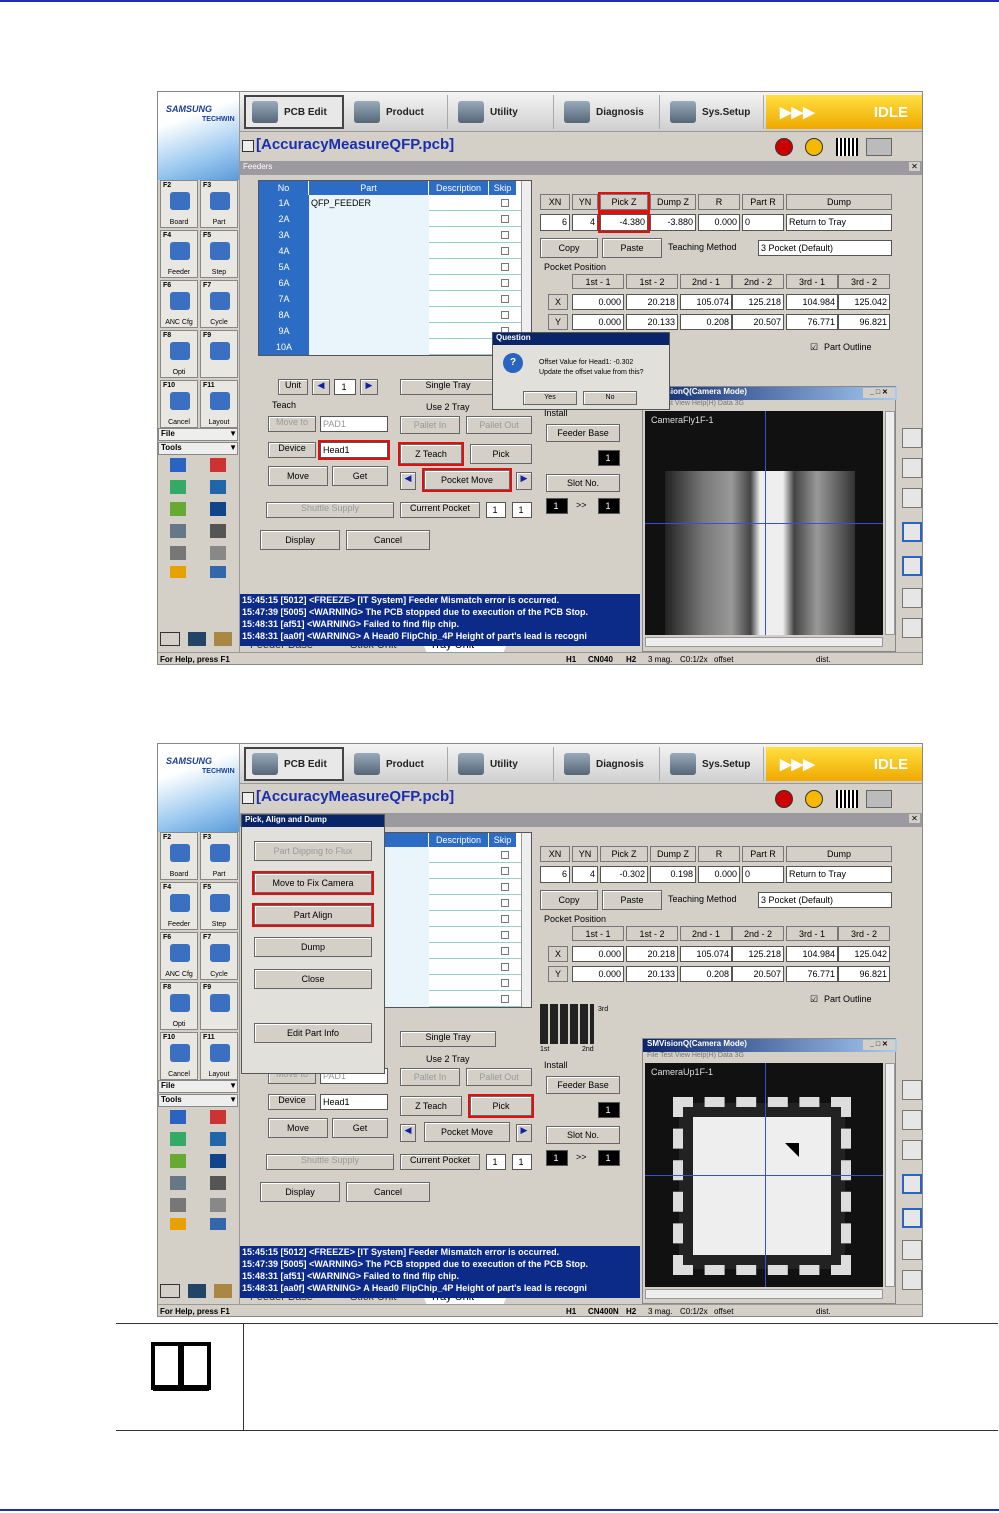 The image size is (999, 1513). Describe the element at coordinates (632, 900) in the screenshot. I see `paste-button: Paste` at that location.